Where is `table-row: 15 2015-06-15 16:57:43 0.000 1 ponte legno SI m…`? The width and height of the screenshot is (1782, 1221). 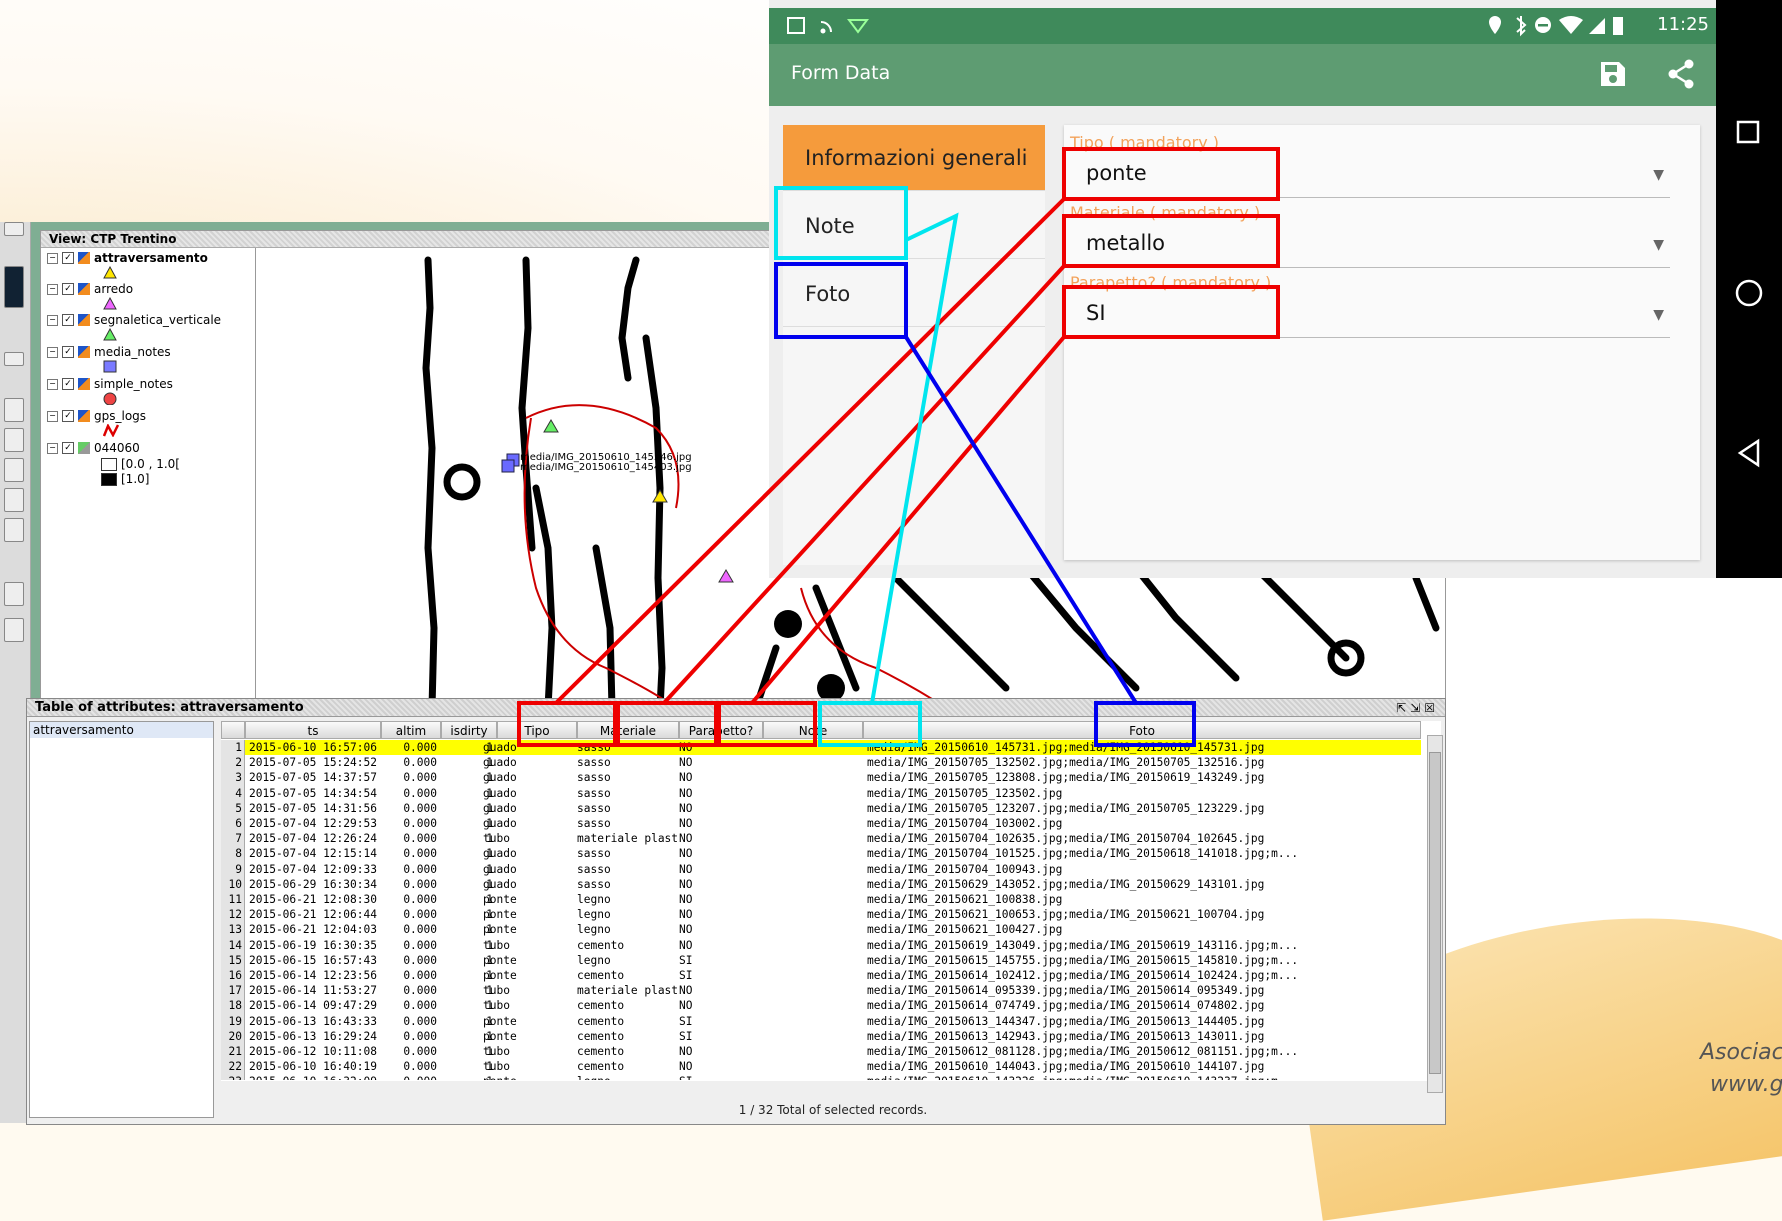 table-row: 15 2015-06-15 16:57:43 0.000 1 ponte legno SI m… is located at coordinates (821, 960).